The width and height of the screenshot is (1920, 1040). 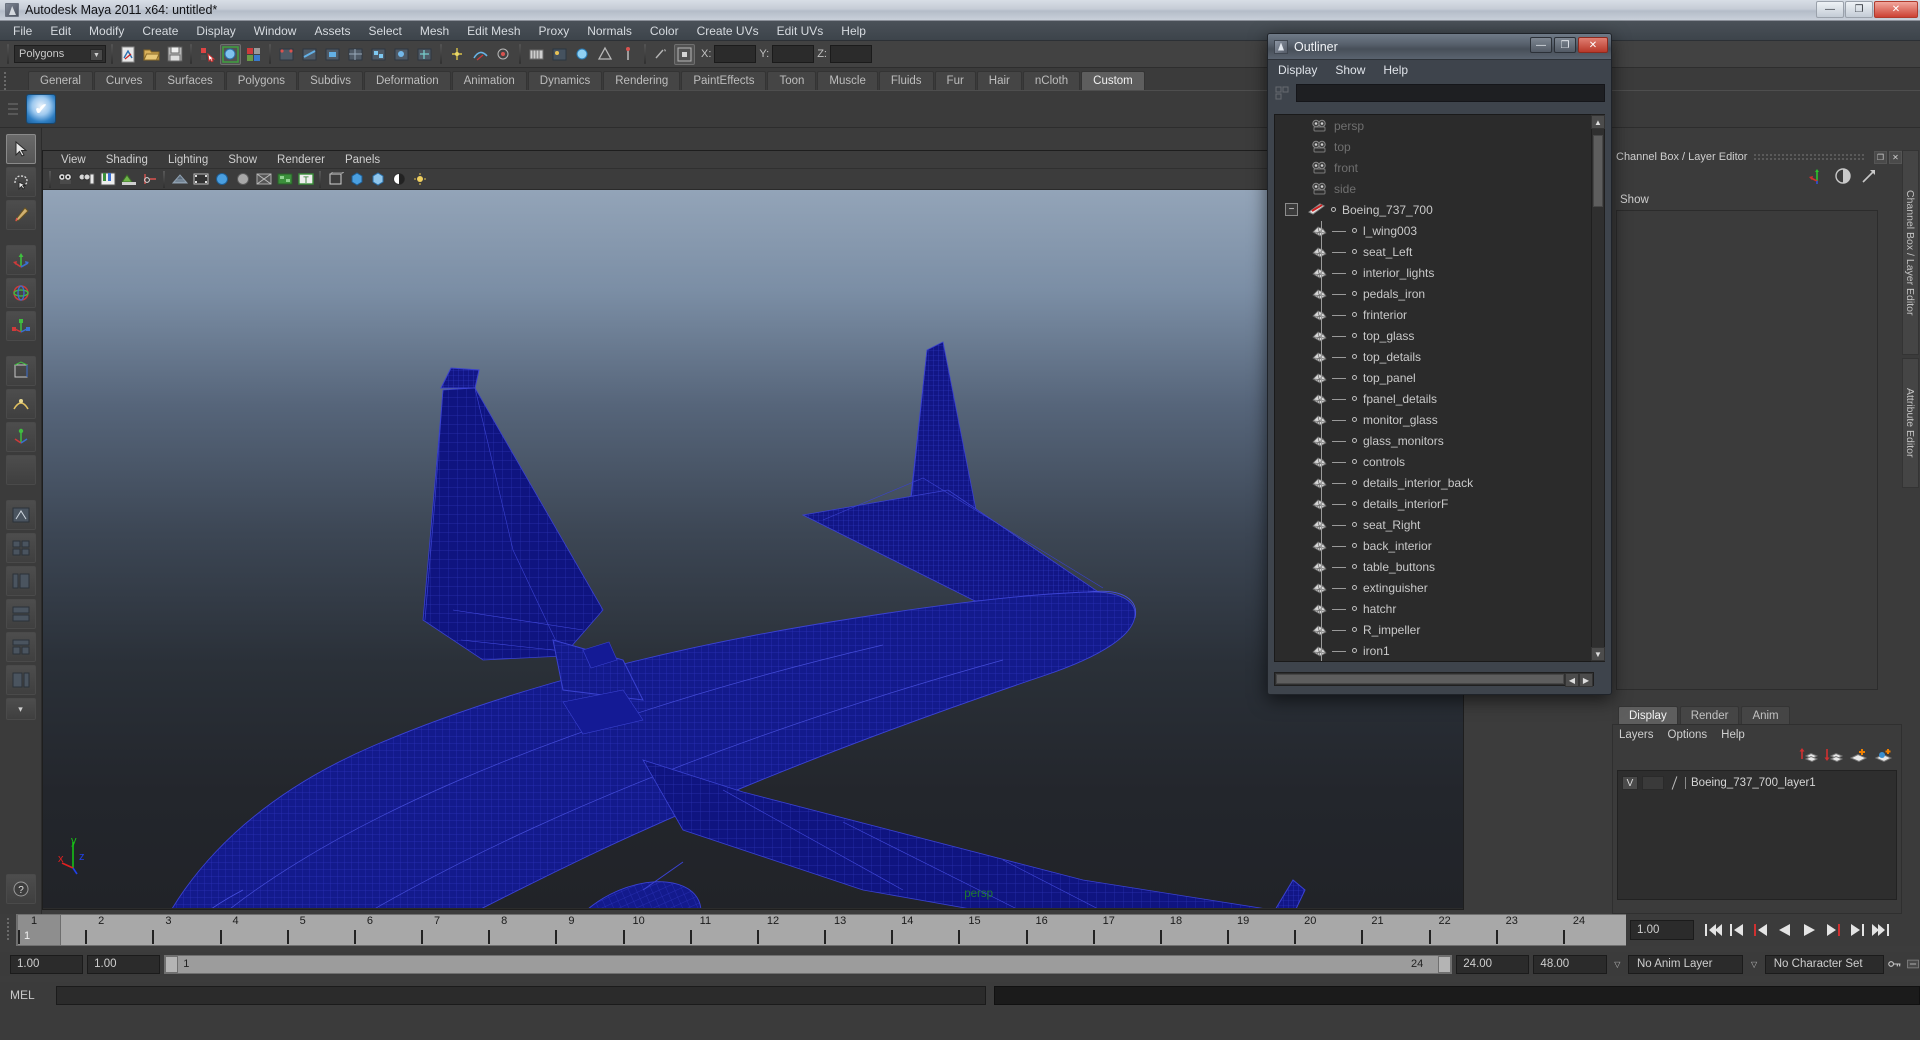 I want to click on ipr-render-icon, so click(x=582, y=54).